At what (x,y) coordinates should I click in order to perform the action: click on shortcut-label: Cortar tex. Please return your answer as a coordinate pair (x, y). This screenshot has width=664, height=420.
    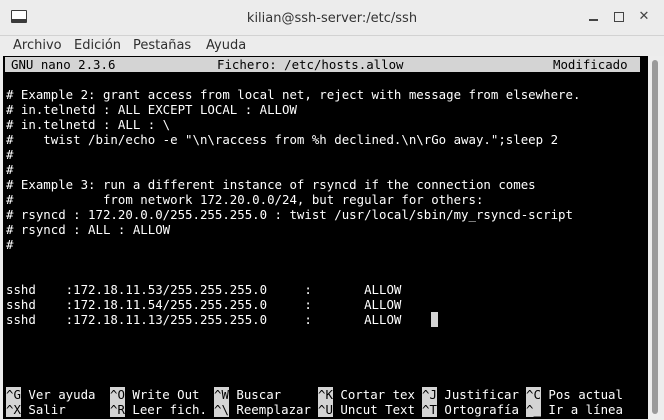
    Looking at the image, I should click on (373, 394).